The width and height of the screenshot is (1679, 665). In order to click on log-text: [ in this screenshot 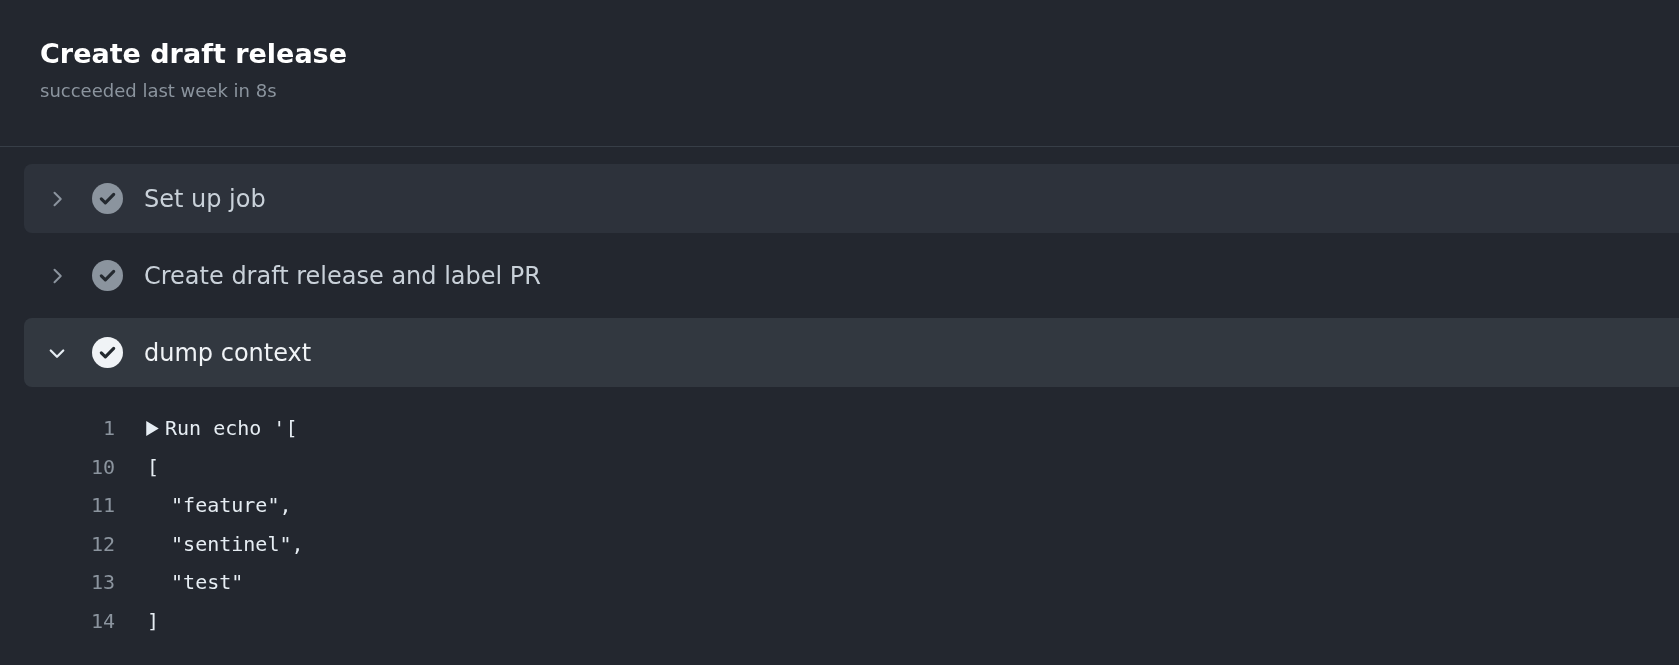, I will do `click(153, 466)`.